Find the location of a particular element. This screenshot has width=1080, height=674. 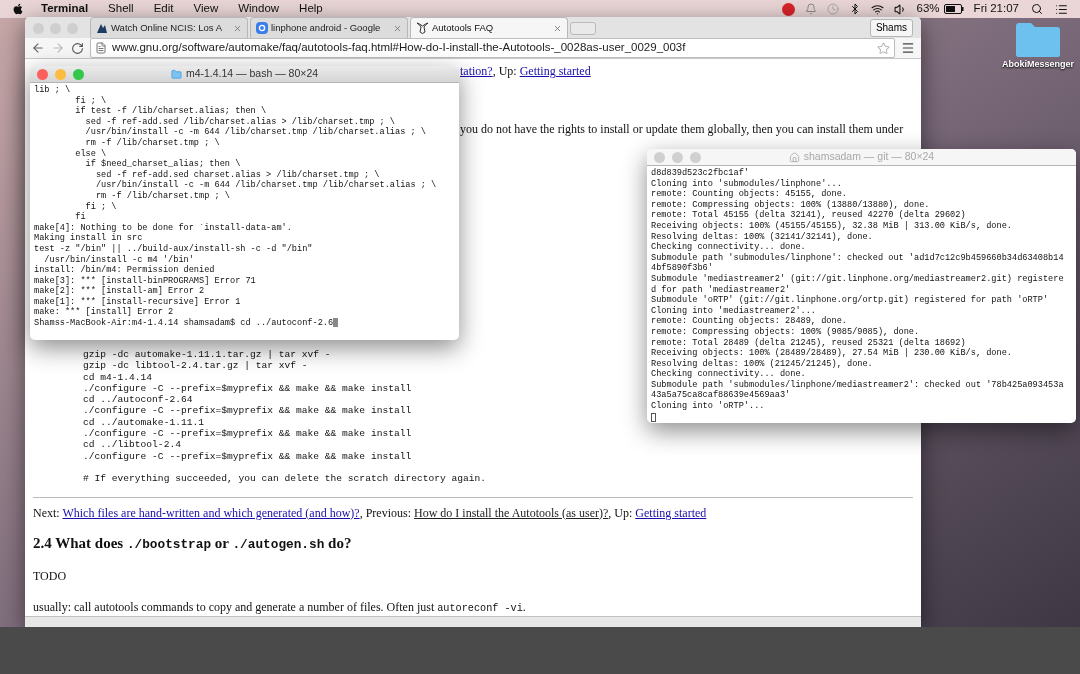

menu-item: Help is located at coordinates (311, 9).